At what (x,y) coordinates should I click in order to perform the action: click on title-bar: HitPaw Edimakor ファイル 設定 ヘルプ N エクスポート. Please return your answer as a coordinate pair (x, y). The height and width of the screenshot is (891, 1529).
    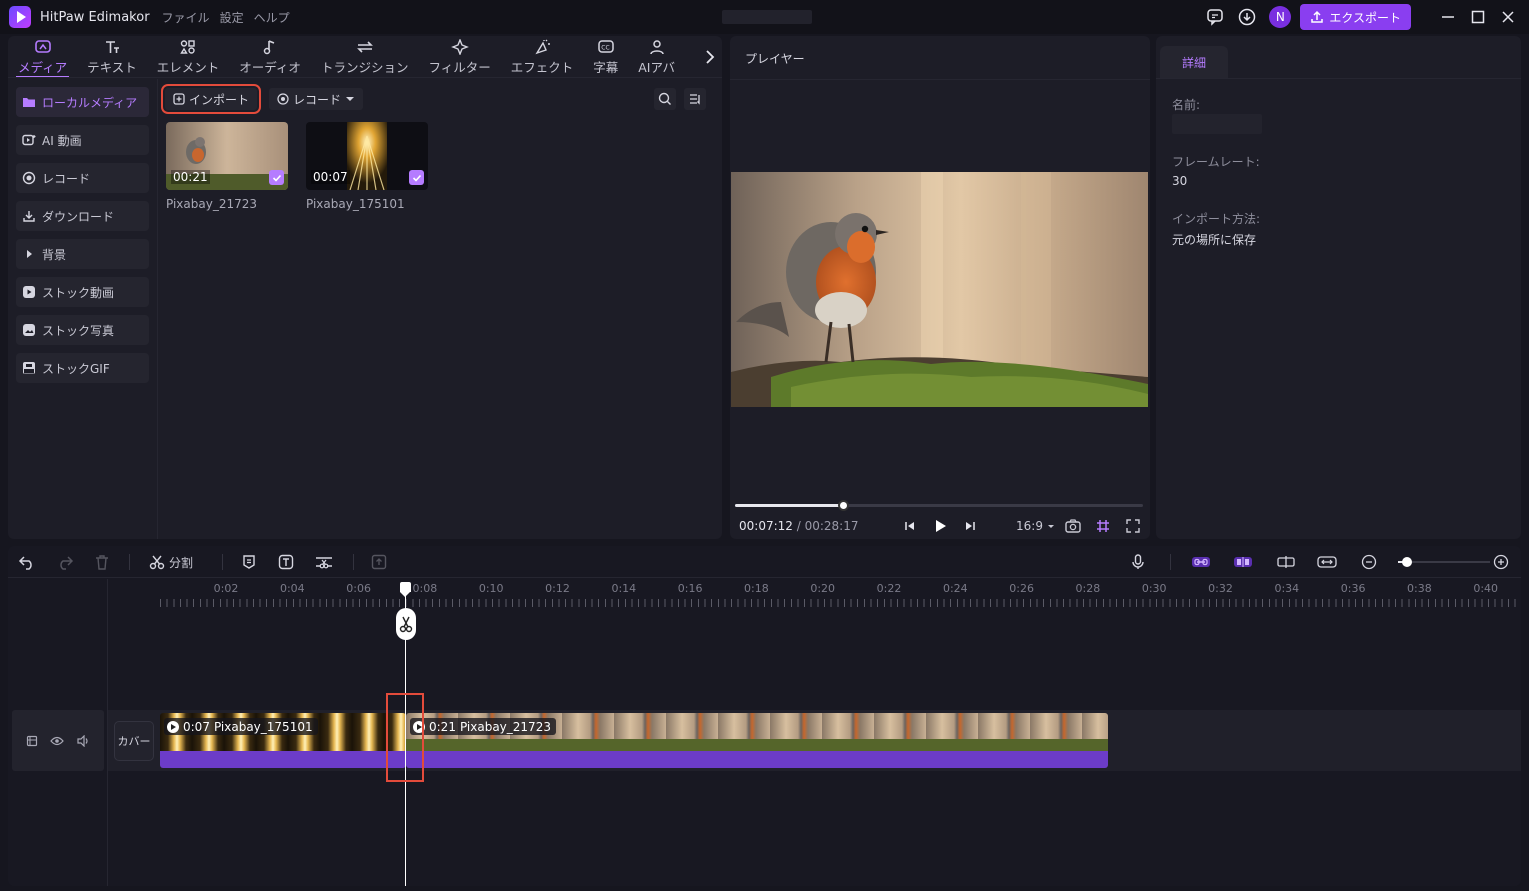
    Looking at the image, I should click on (764, 17).